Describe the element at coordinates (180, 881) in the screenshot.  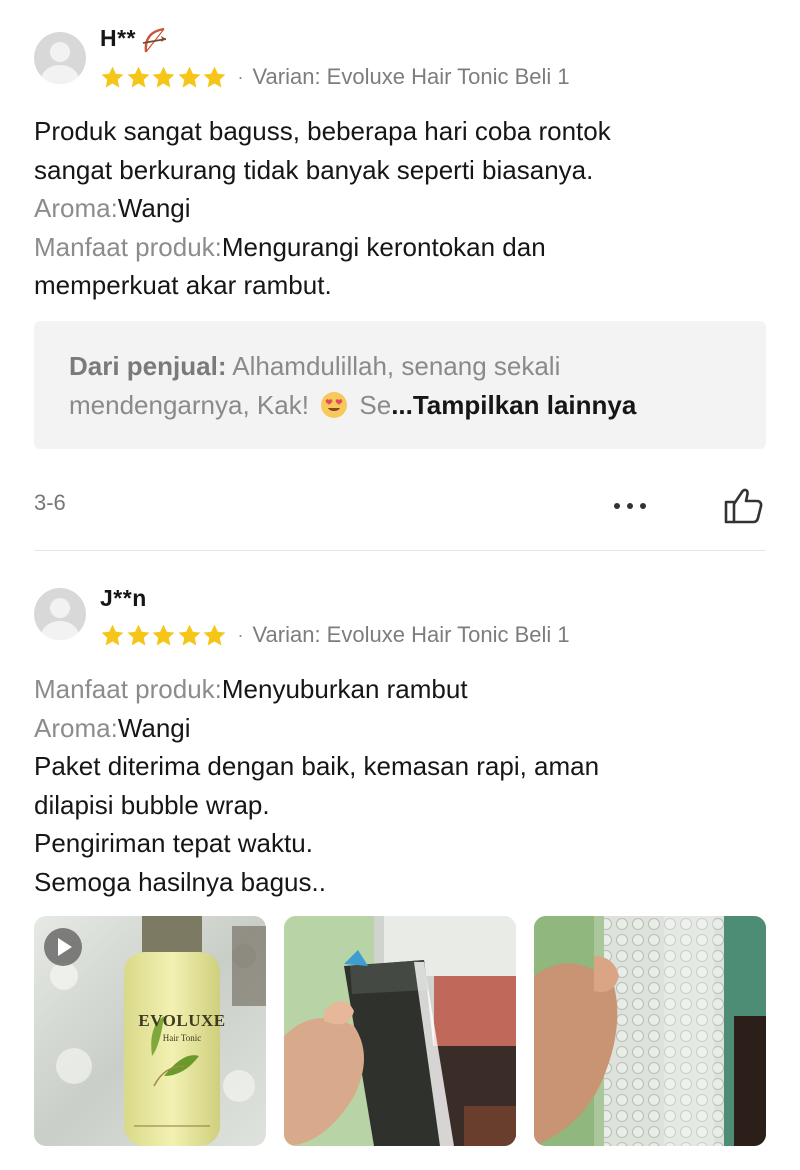
I see `review-body-line: Semoga hasilnya bagus..` at that location.